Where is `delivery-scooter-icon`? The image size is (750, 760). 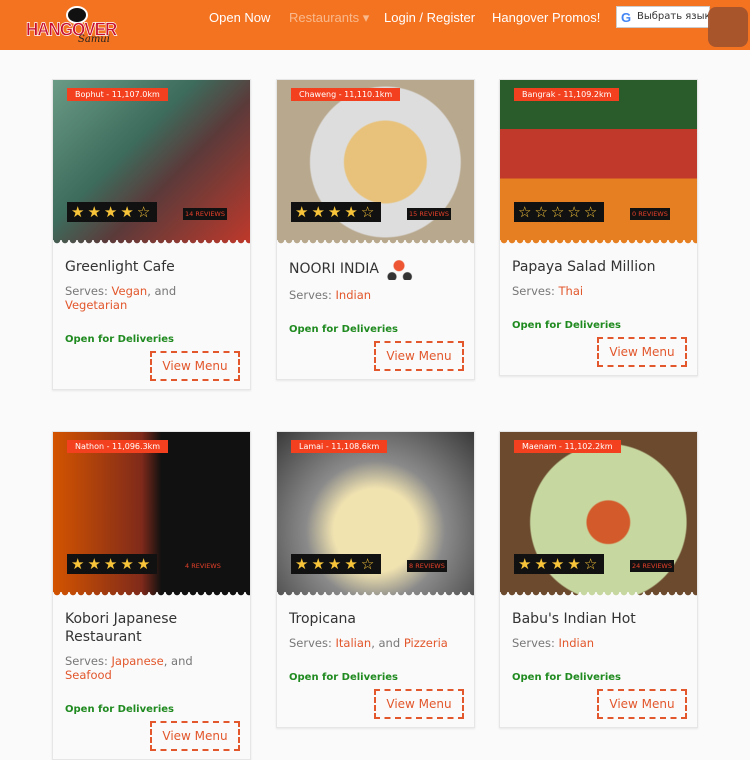 delivery-scooter-icon is located at coordinates (398, 269).